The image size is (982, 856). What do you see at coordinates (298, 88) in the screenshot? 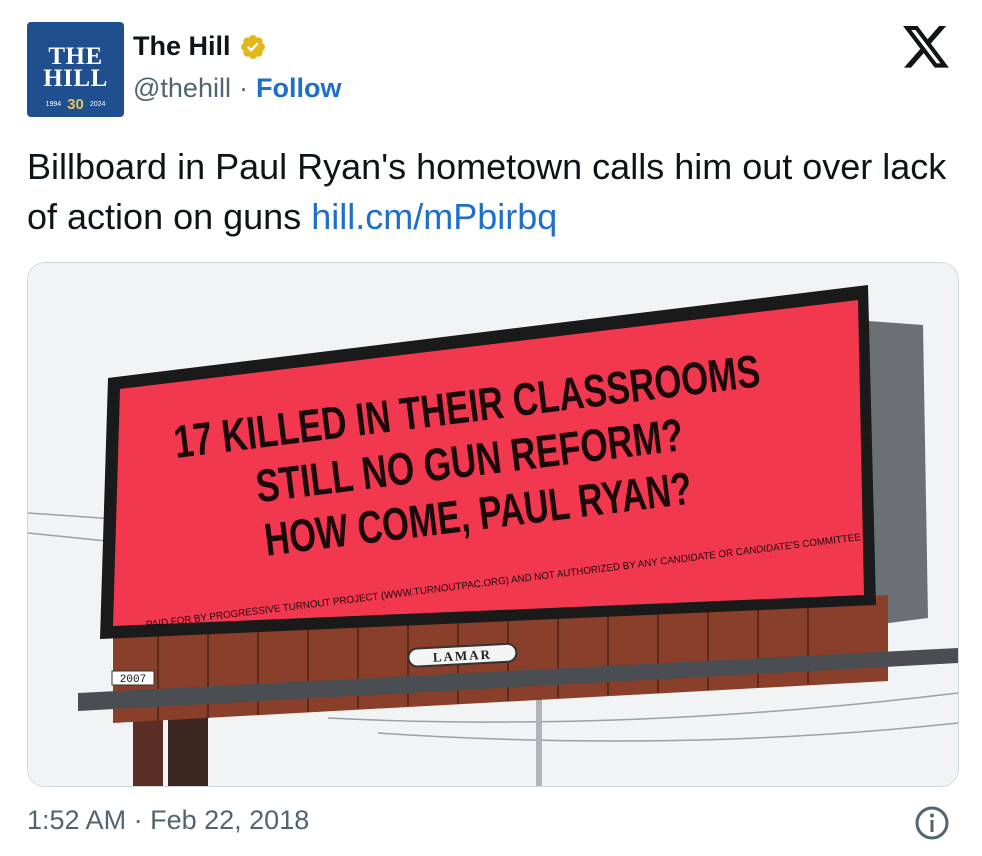
I see `follow-button: Follow` at bounding box center [298, 88].